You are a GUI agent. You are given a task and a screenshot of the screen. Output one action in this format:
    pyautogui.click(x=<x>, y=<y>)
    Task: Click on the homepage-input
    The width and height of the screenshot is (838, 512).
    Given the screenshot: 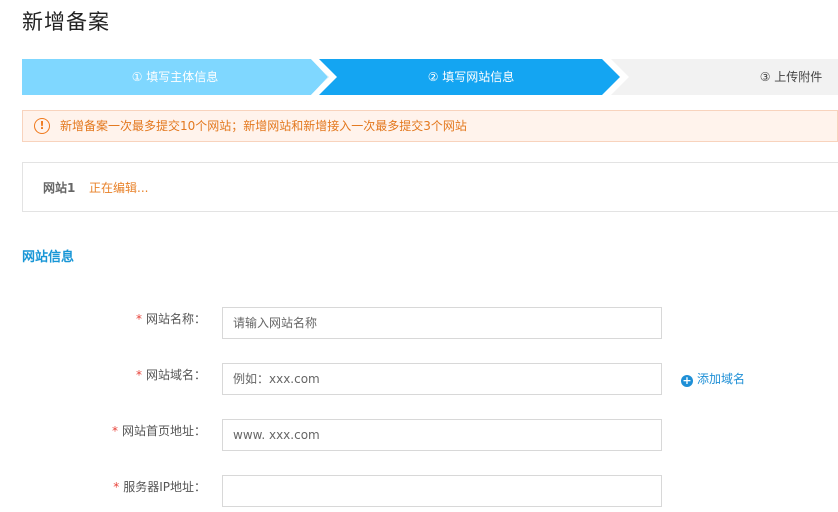 What is the action you would take?
    pyautogui.click(x=442, y=435)
    